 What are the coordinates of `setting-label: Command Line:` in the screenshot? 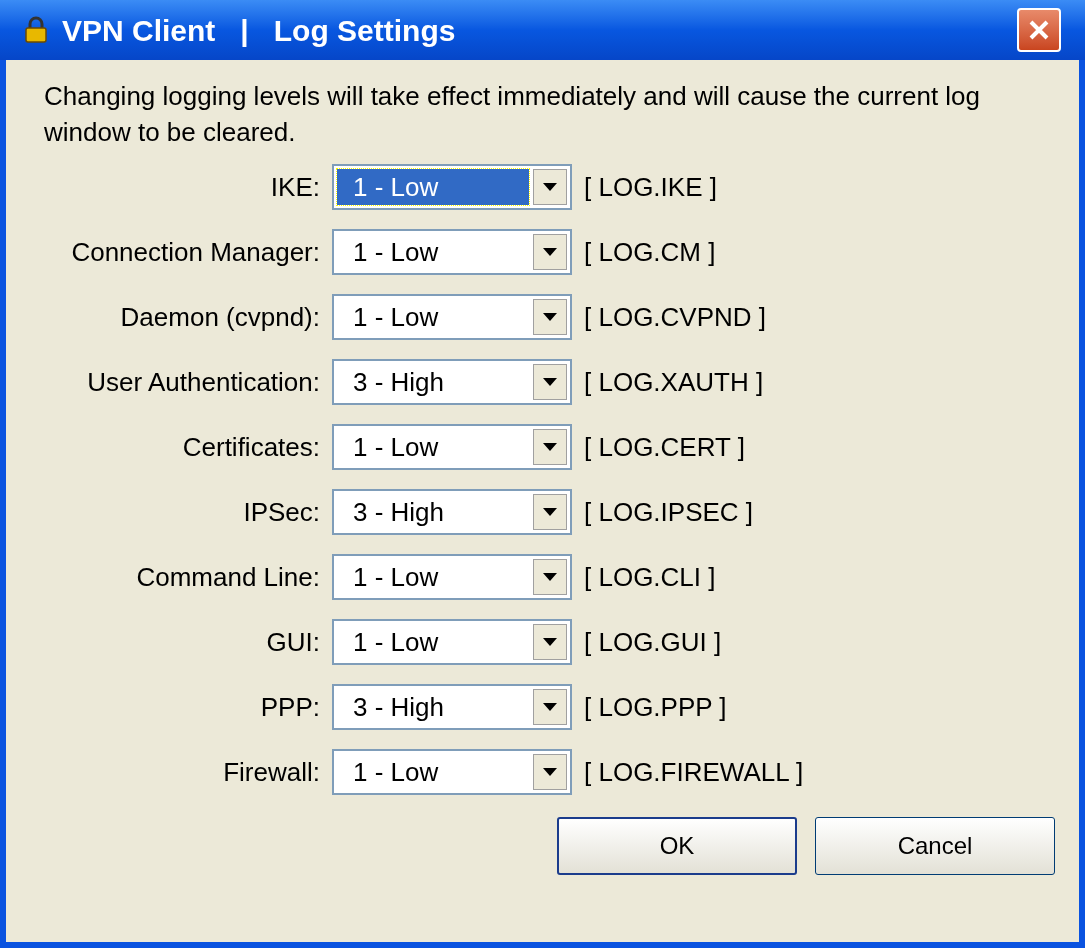 It's located at (228, 577).